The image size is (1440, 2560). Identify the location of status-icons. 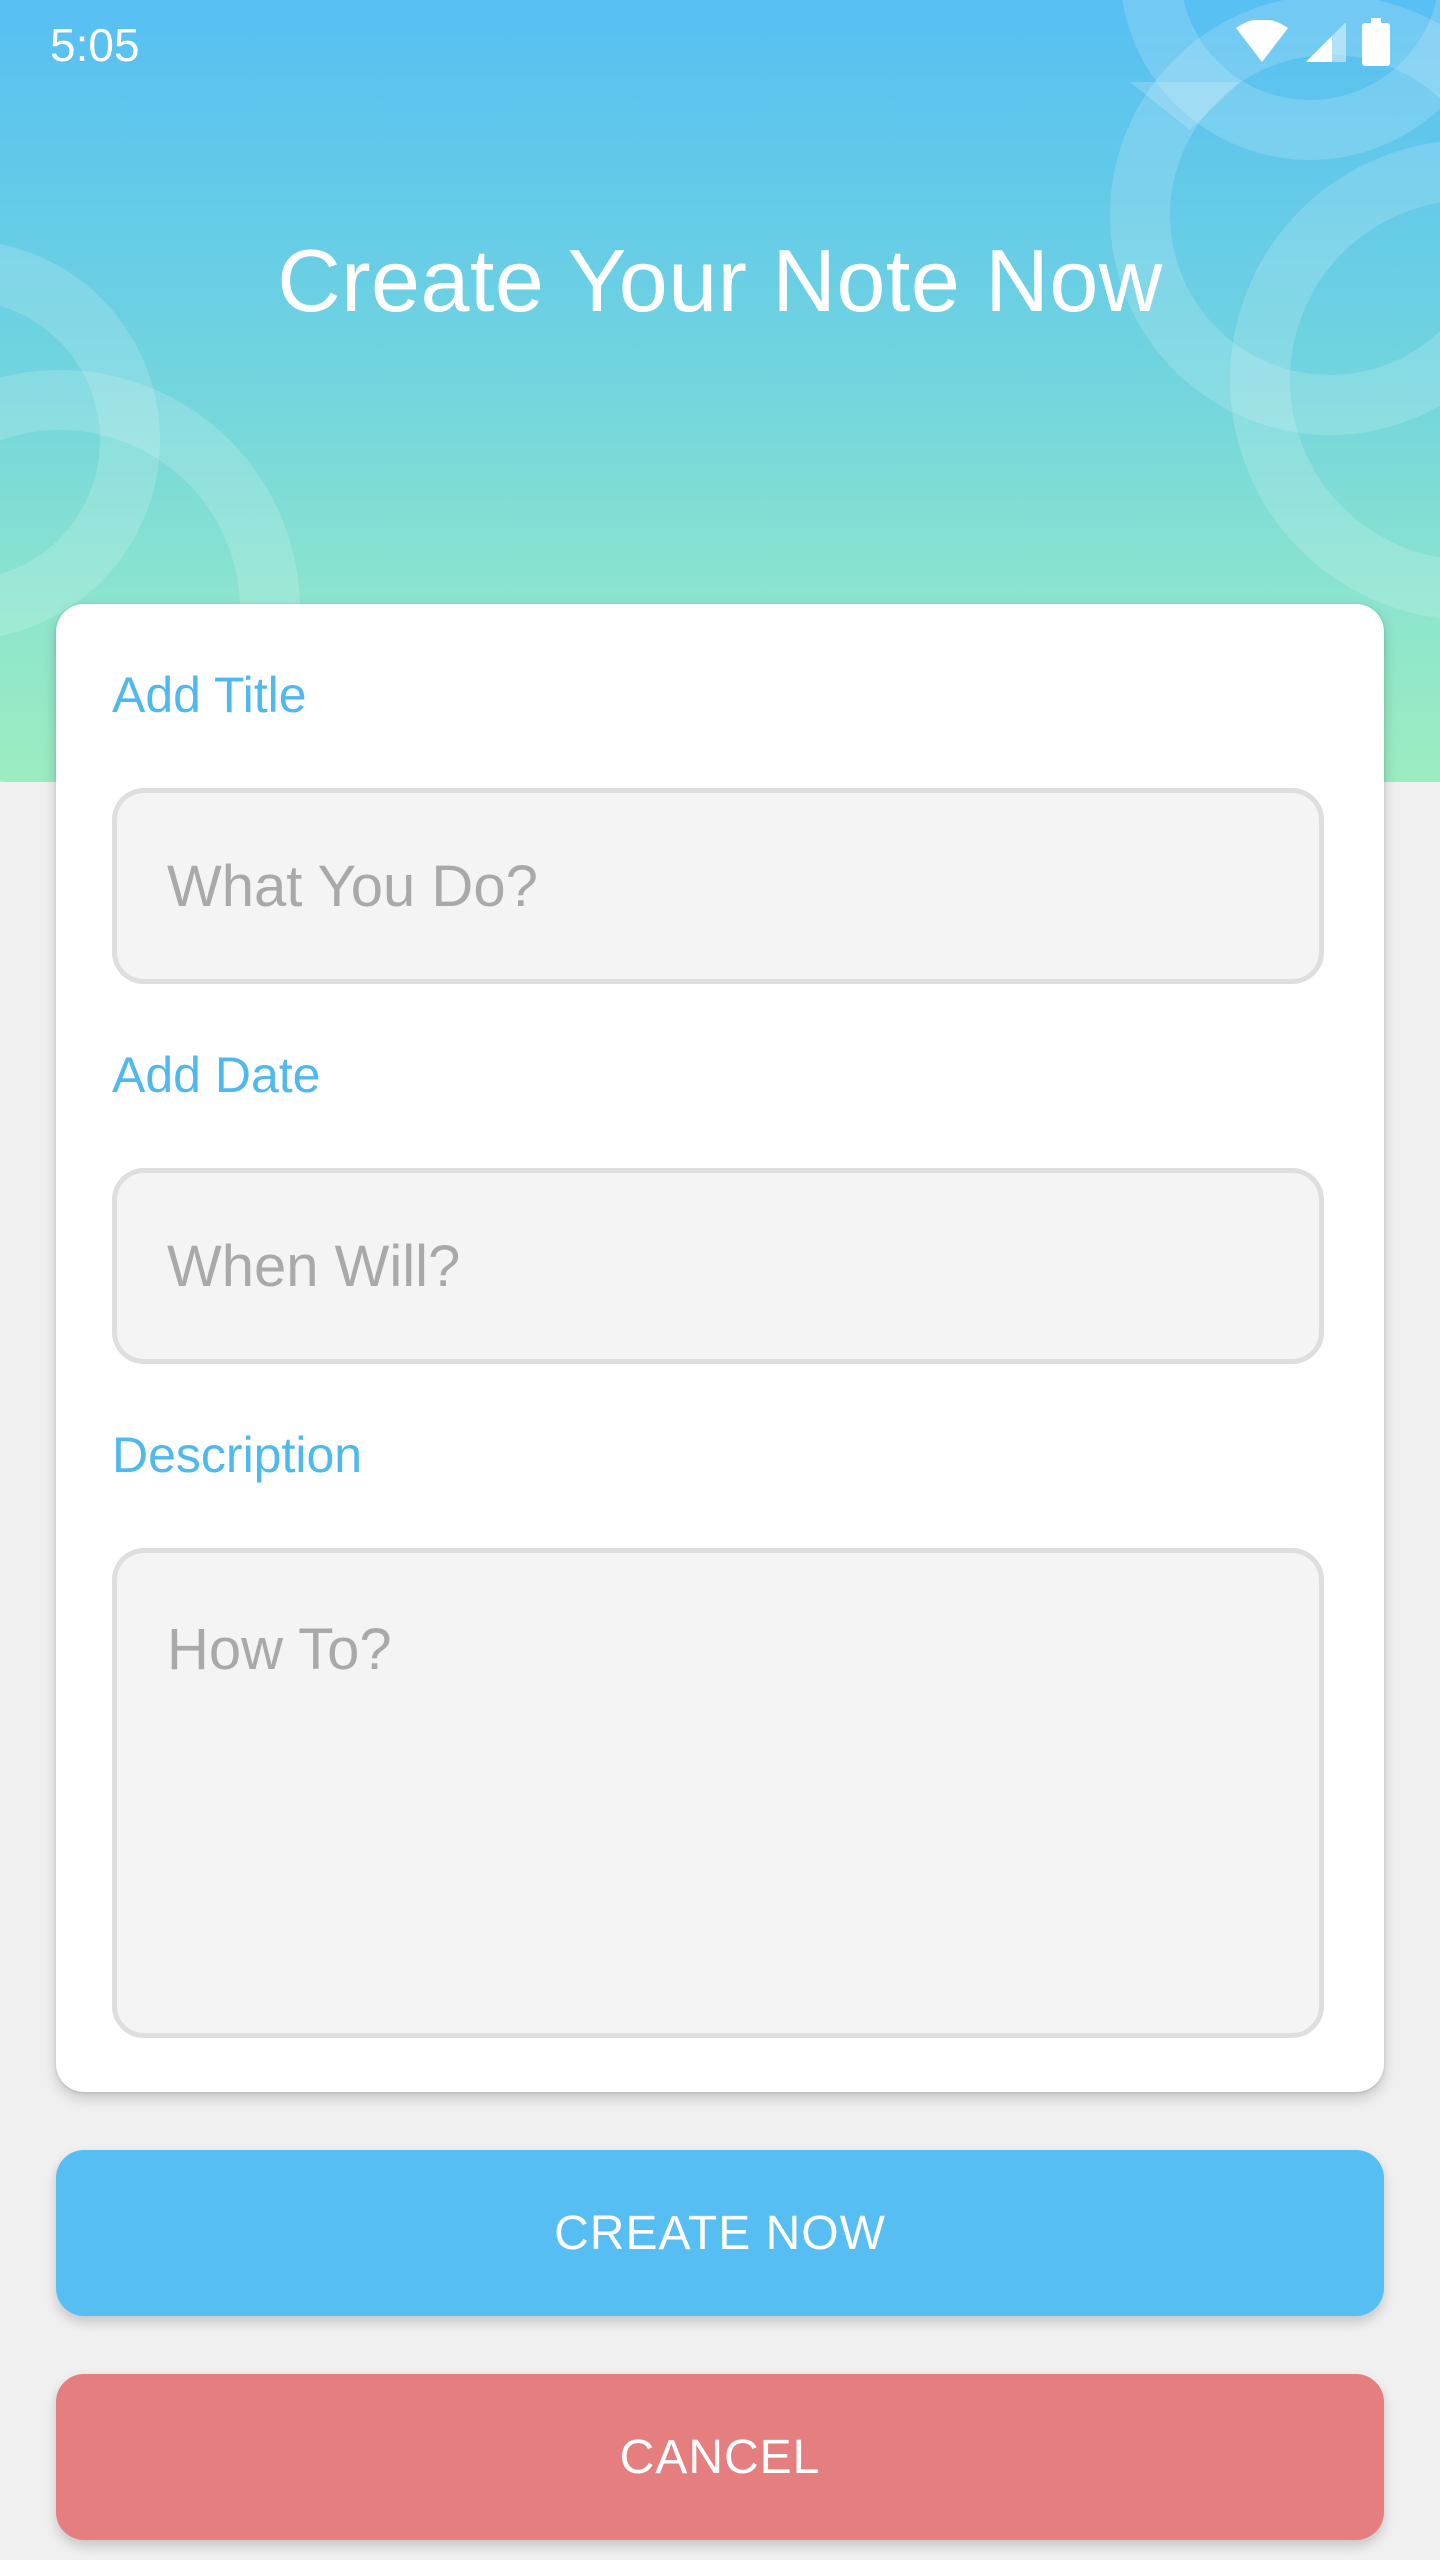
(1312, 42).